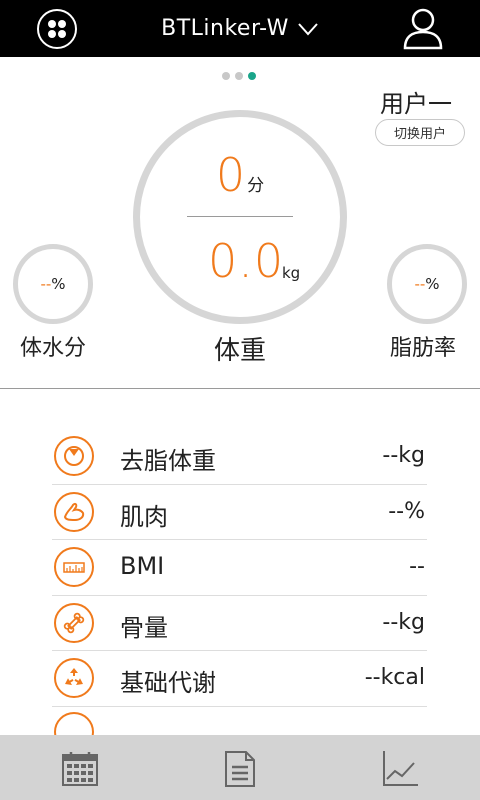 This screenshot has width=480, height=800. I want to click on report-document-icon, so click(240, 769).